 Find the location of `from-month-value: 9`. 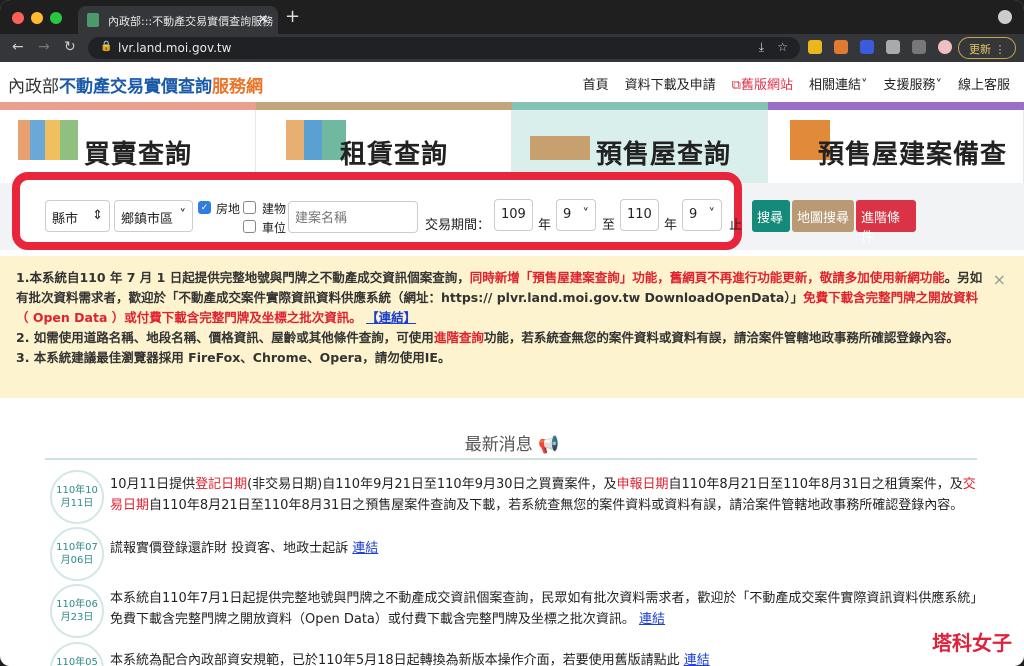

from-month-value: 9 is located at coordinates (567, 214).